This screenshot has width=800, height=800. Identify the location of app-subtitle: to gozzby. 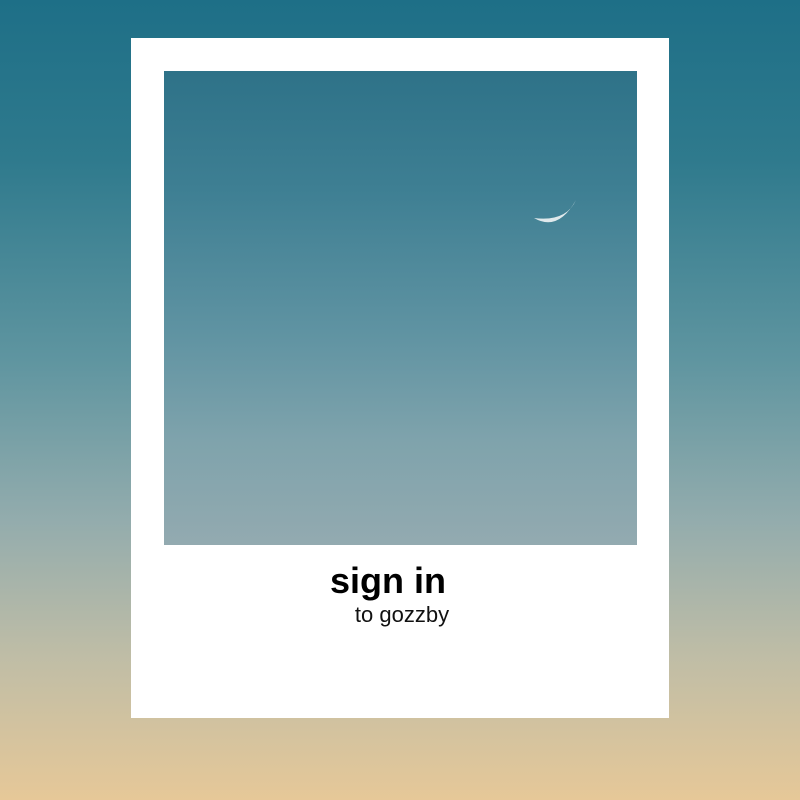
(402, 614).